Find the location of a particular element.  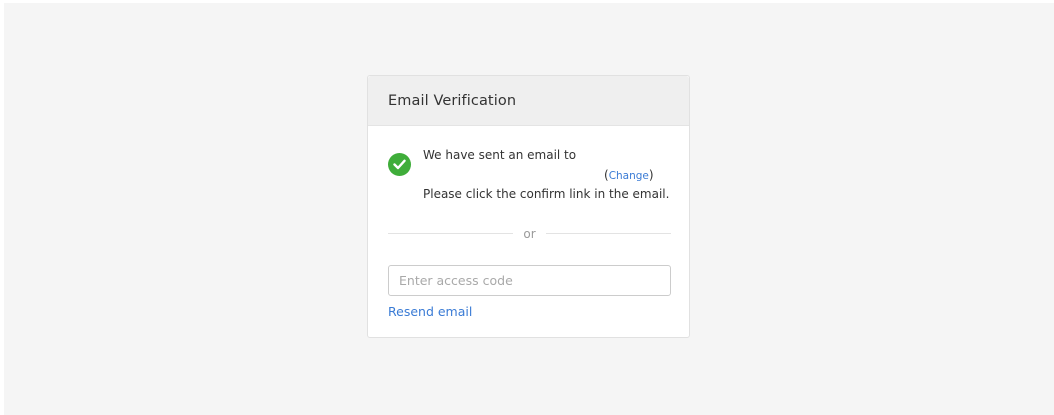

change-email-link: Change is located at coordinates (629, 176).